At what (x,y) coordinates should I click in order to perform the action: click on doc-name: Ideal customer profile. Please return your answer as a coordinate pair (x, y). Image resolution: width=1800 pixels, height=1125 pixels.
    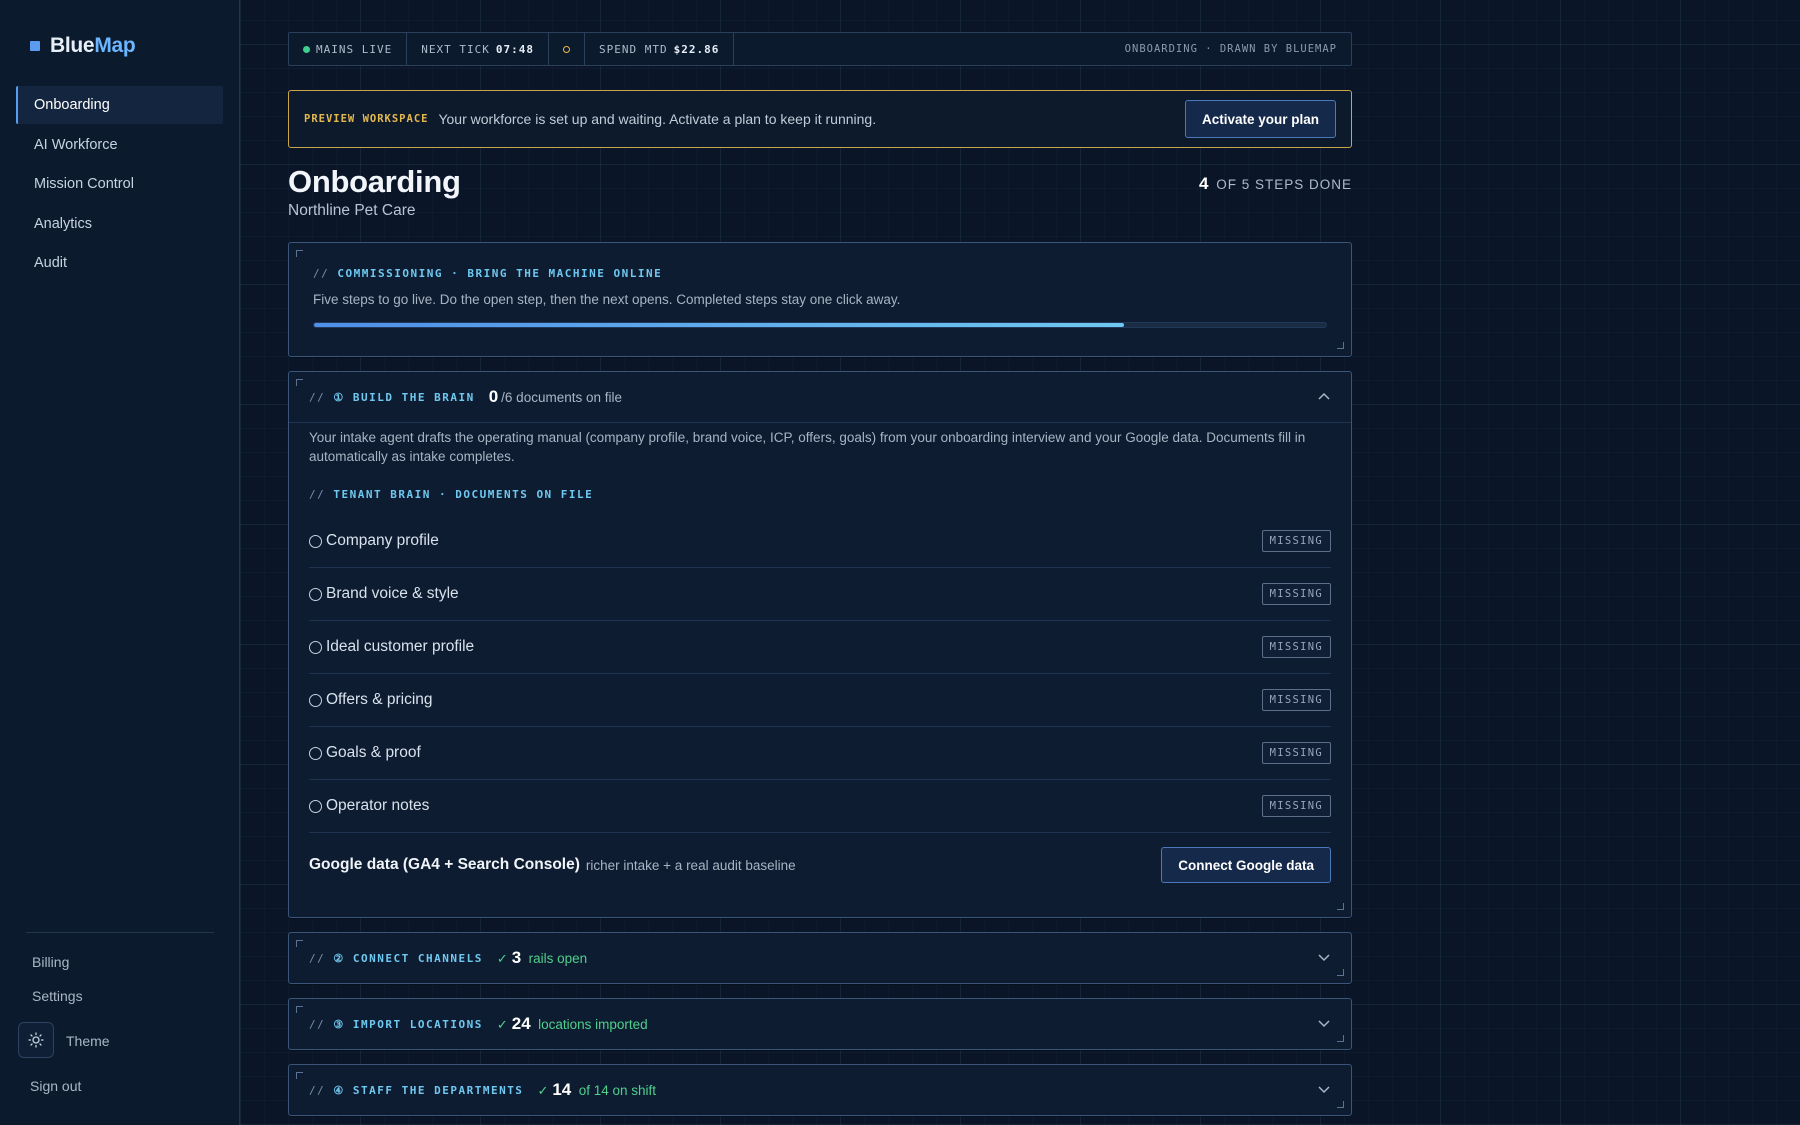
    Looking at the image, I should click on (400, 646).